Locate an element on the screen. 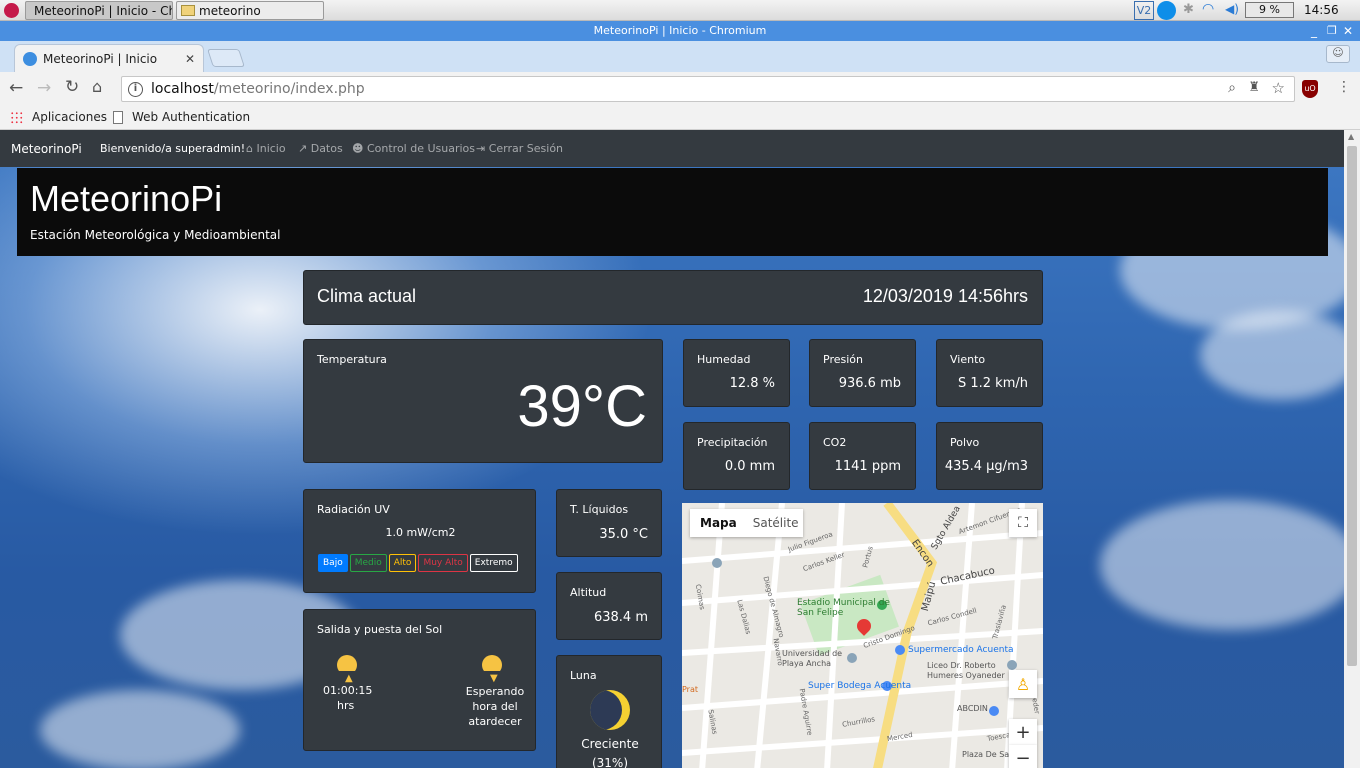  stat-card-precipitacion: Precipitación 0.0 mm is located at coordinates (736, 456).